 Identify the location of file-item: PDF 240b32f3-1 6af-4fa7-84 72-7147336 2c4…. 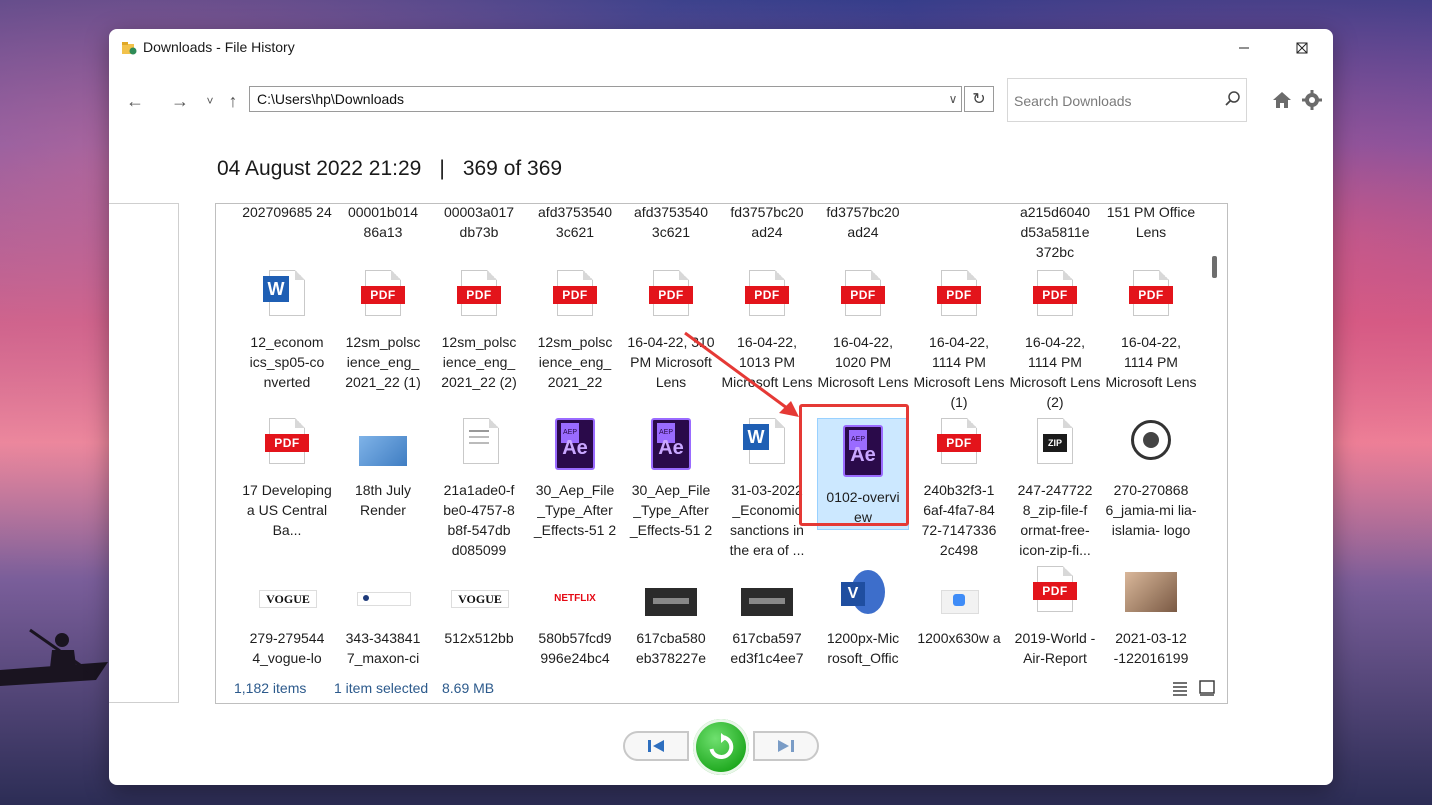
(959, 489).